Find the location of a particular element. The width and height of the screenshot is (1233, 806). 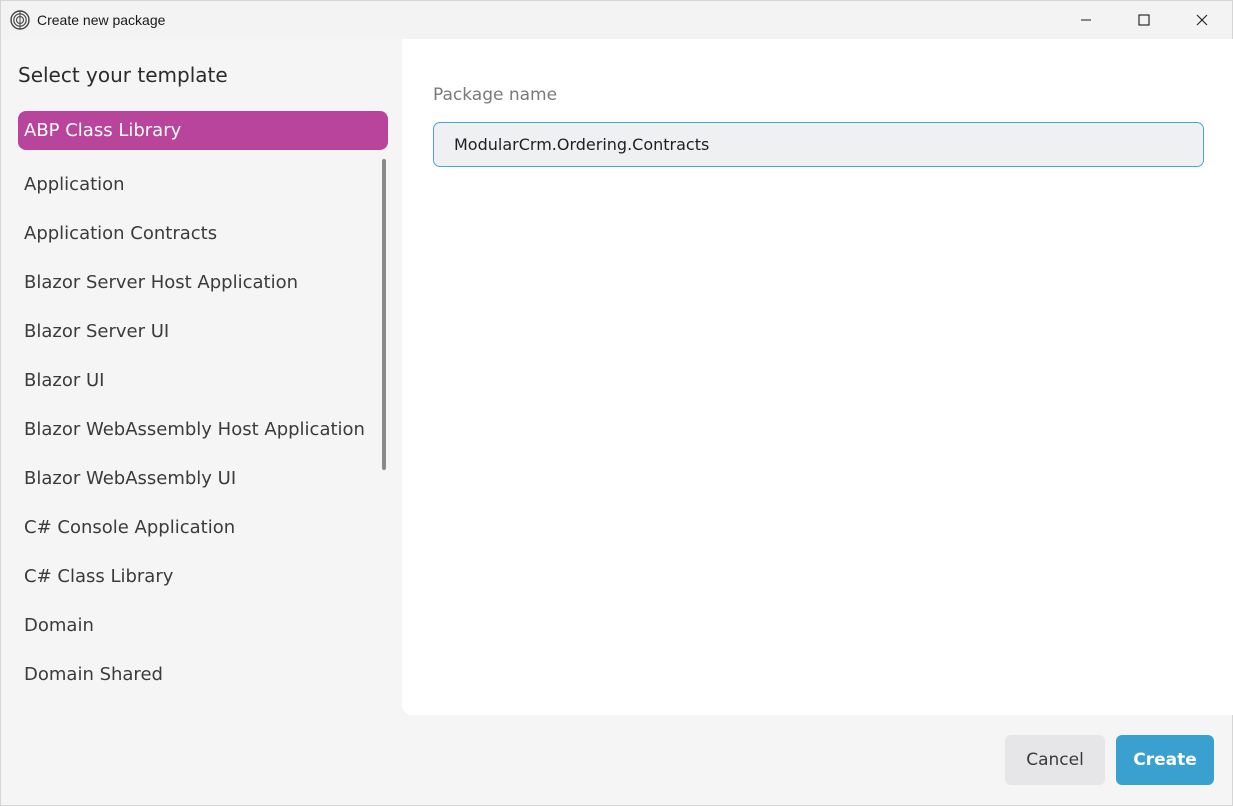

create-button: Create is located at coordinates (1165, 760).